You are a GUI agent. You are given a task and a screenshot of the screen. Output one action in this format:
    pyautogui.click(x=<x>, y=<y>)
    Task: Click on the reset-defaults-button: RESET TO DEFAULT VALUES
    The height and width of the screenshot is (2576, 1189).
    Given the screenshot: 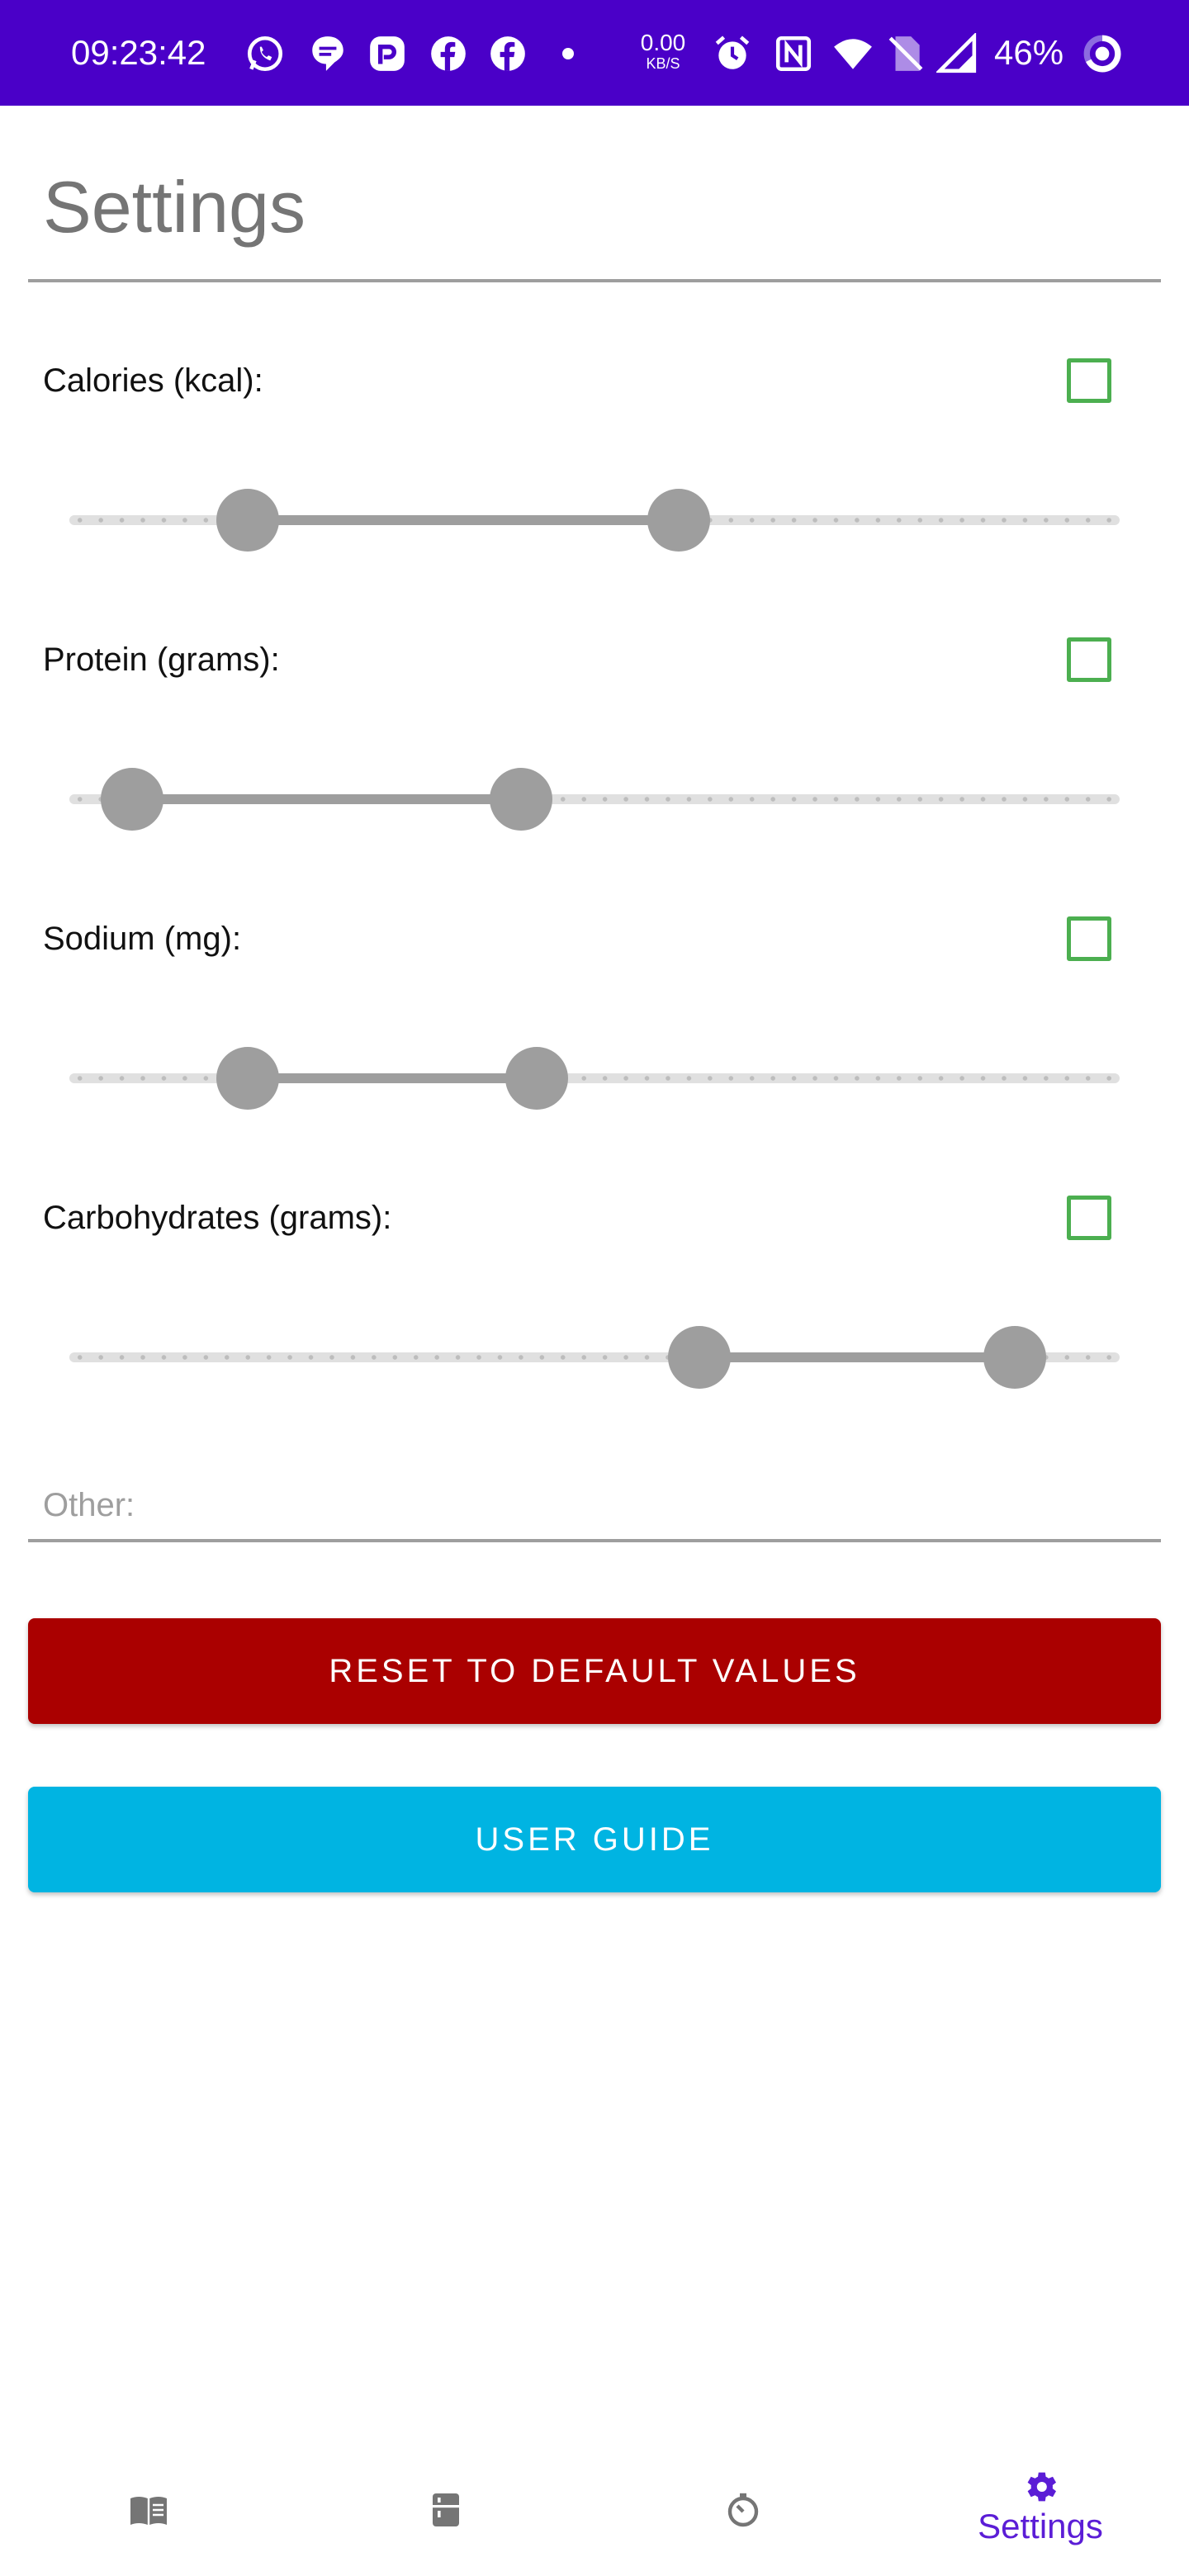 What is the action you would take?
    pyautogui.click(x=594, y=1671)
    